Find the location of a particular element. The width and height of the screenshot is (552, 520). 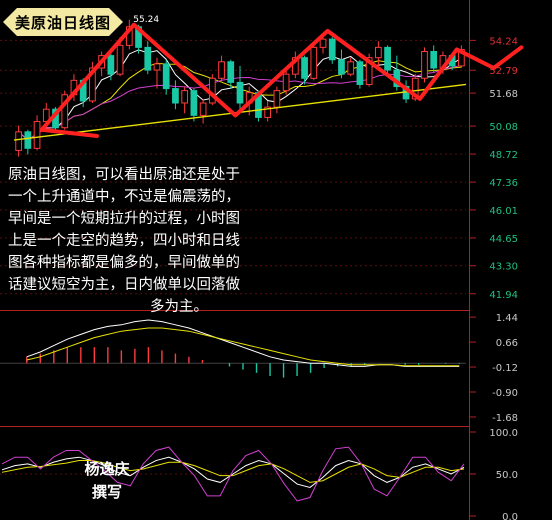

kdj-tick-label: 0.0 is located at coordinates (510, 516).